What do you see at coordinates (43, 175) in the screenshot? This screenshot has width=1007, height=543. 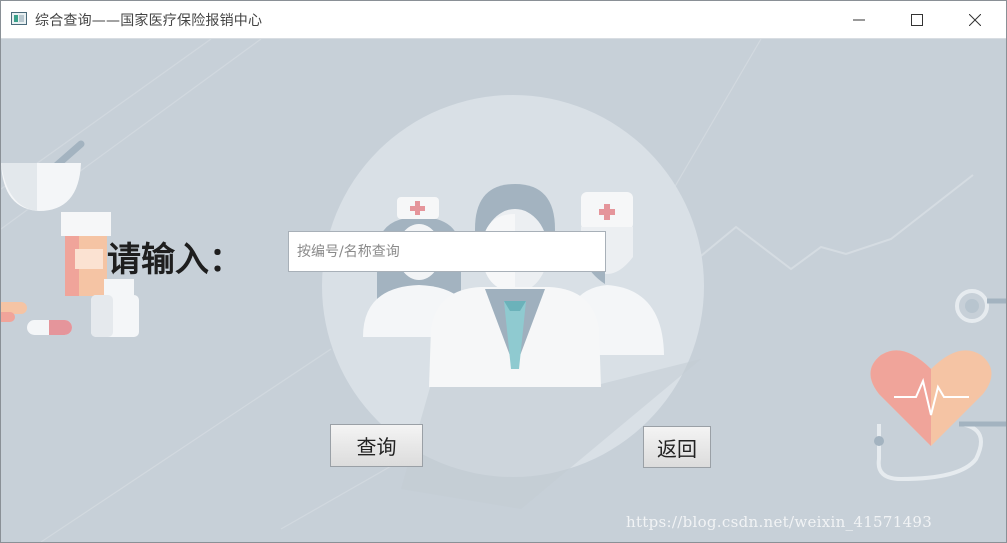 I see `mortar-bowl-icon` at bounding box center [43, 175].